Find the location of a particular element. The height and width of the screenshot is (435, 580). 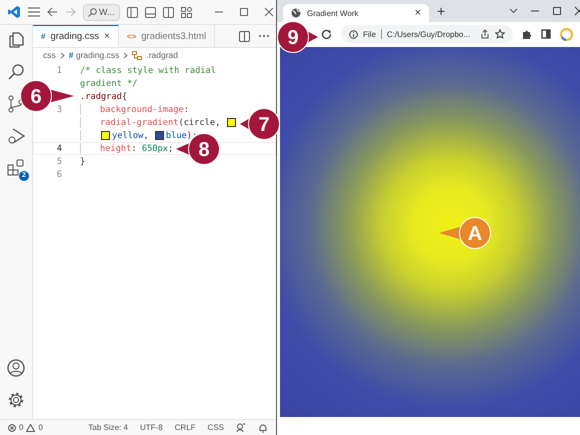

status-item: UTF-8 is located at coordinates (151, 427).